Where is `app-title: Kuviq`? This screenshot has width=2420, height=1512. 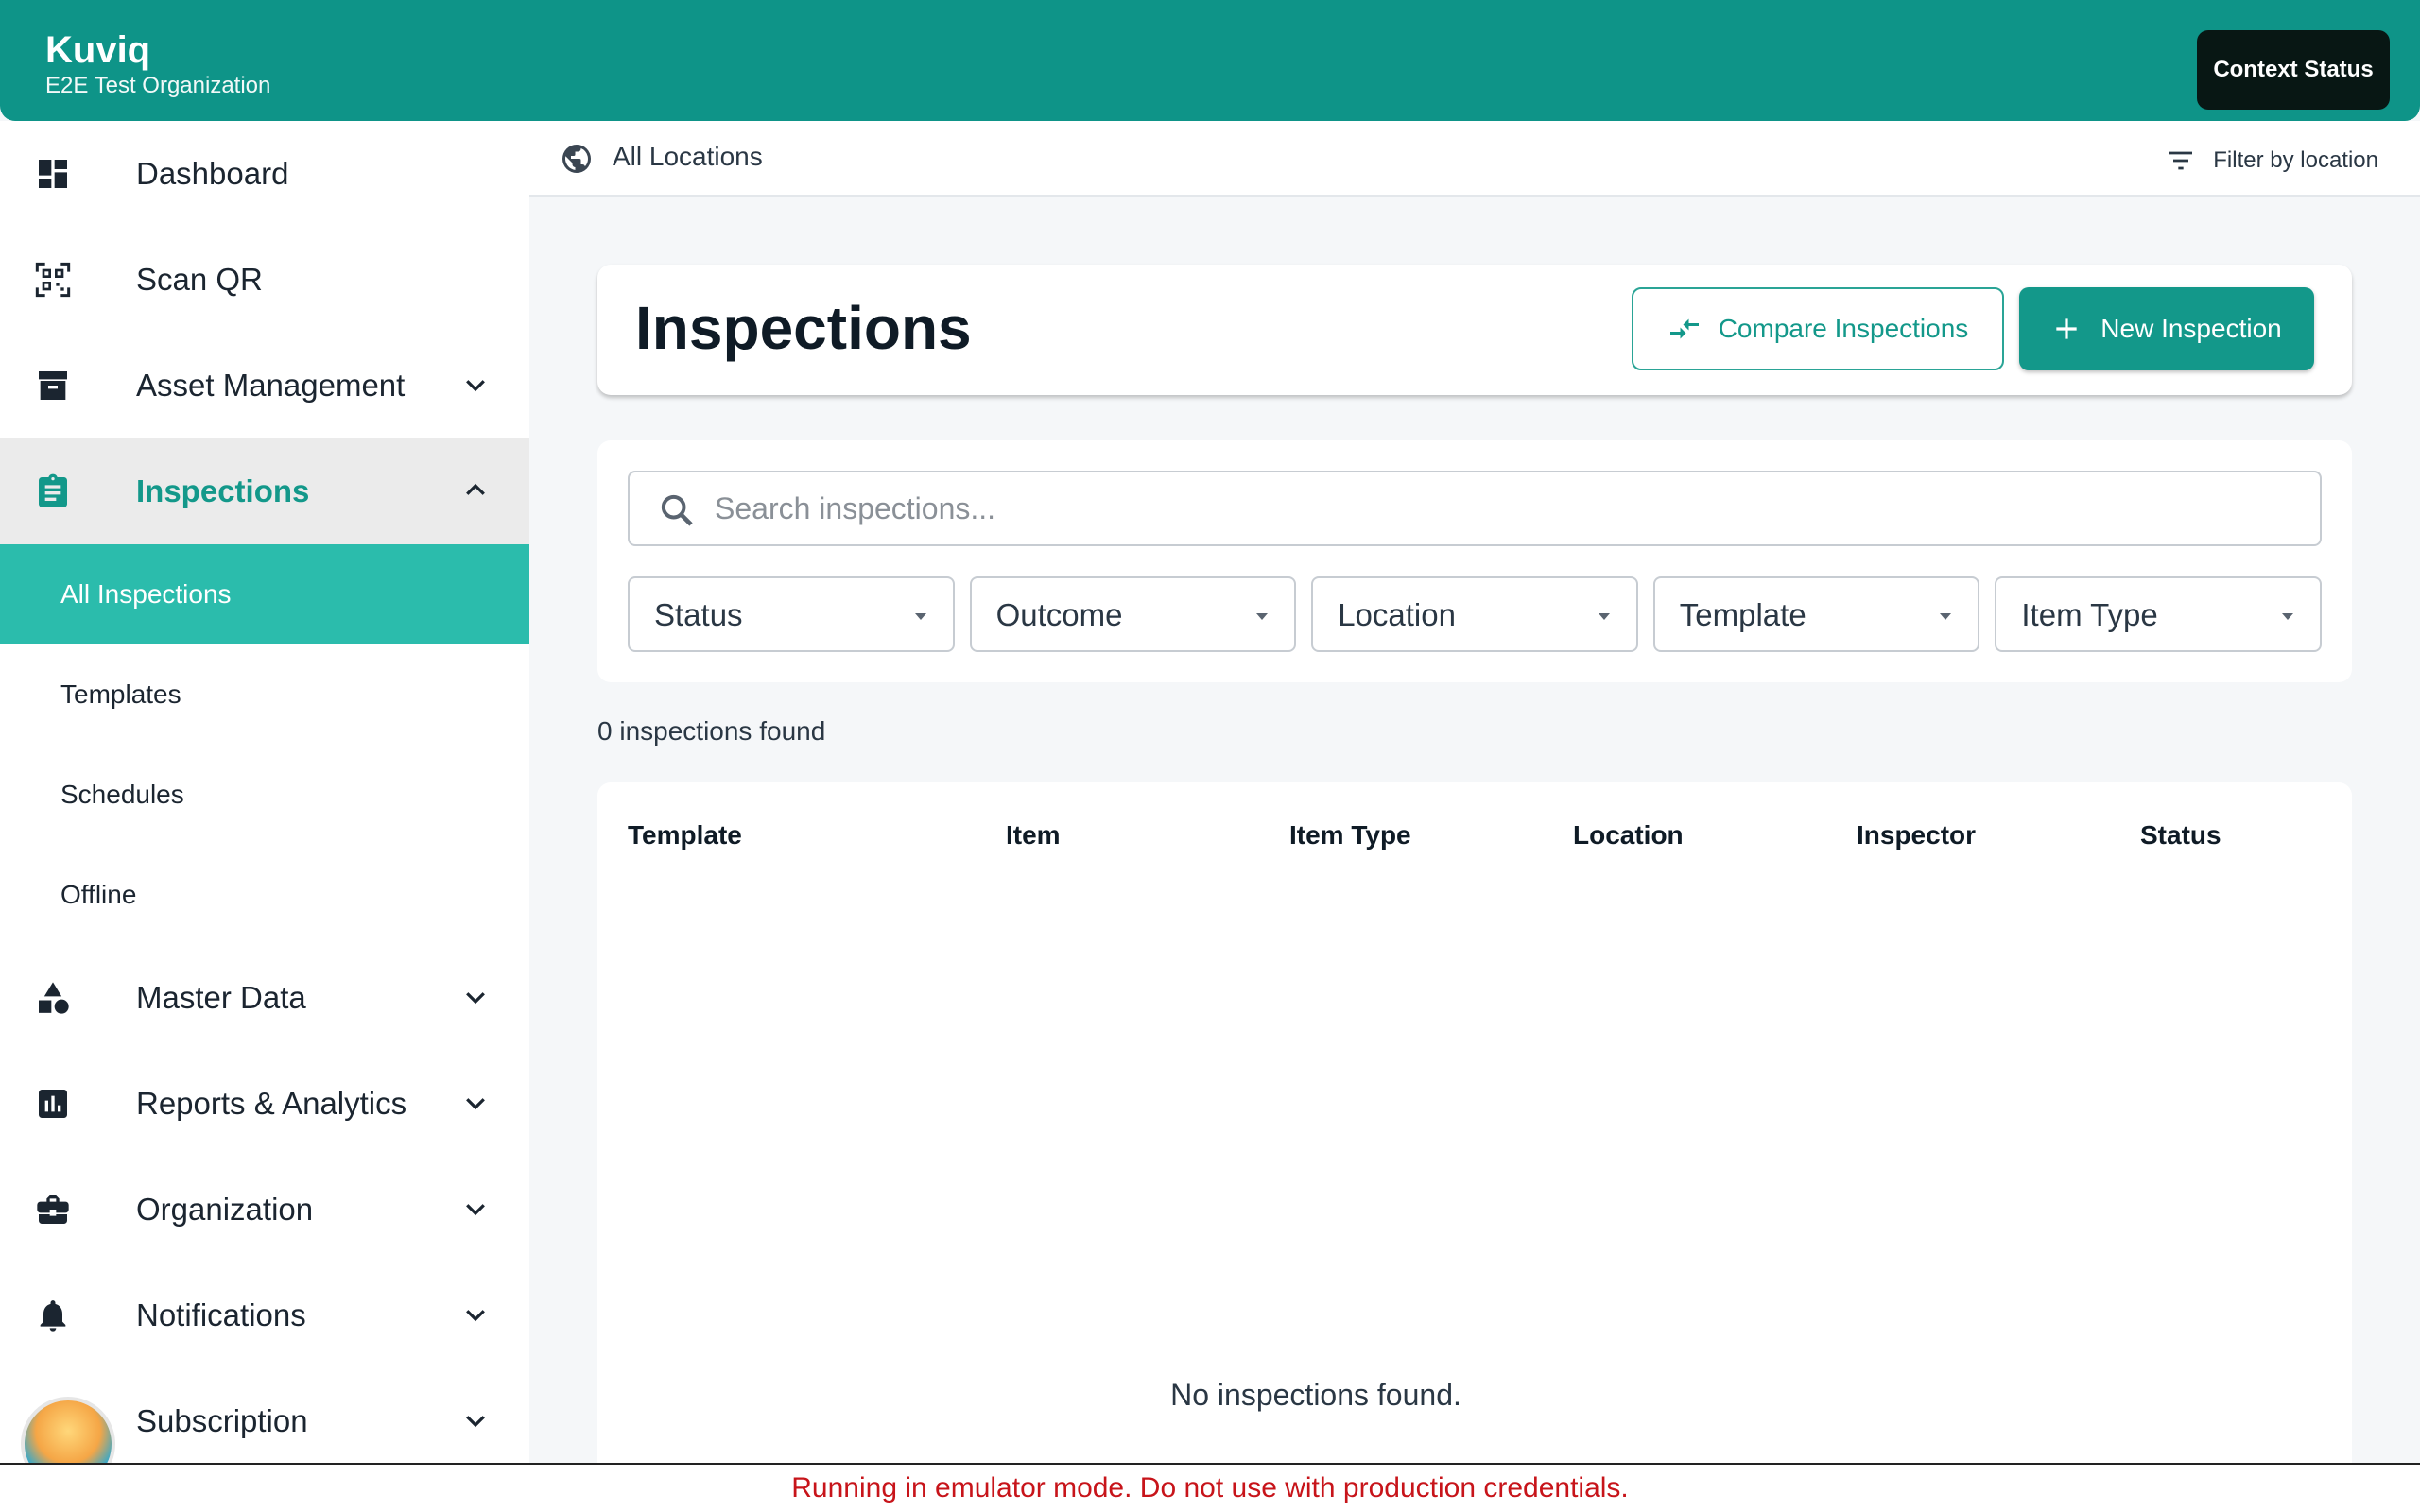
app-title: Kuviq is located at coordinates (98, 50).